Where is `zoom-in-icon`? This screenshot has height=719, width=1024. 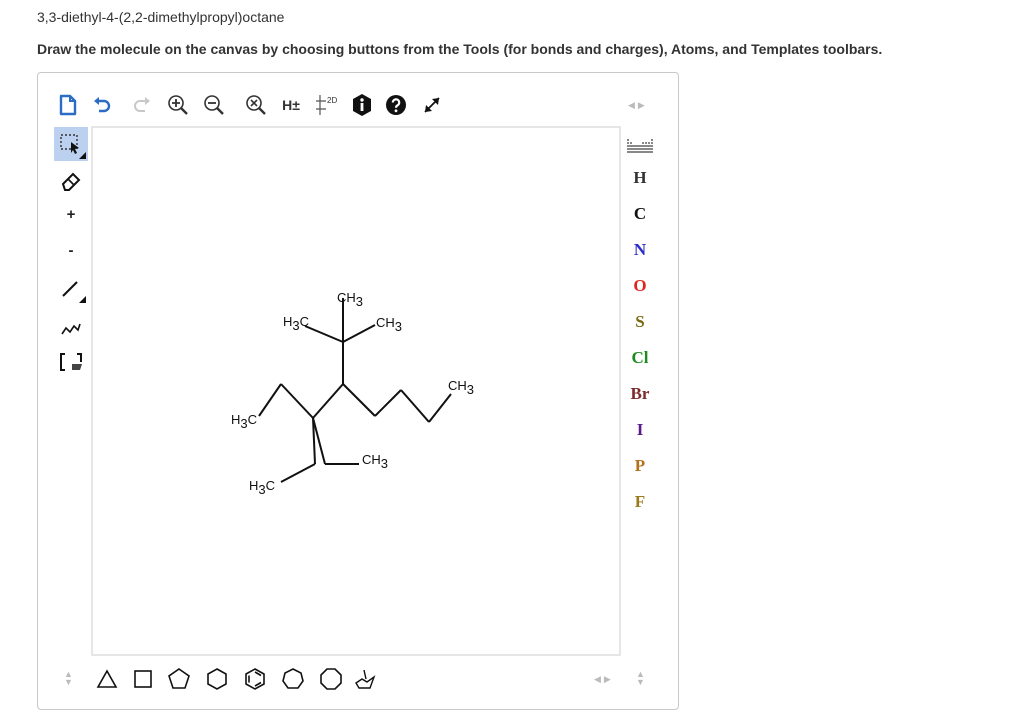 zoom-in-icon is located at coordinates (178, 105).